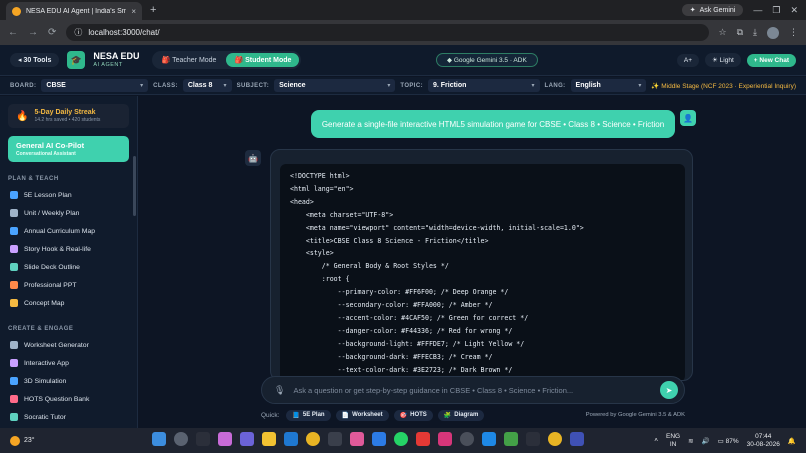 This screenshot has width=806, height=453. I want to click on teams-icon, so click(247, 439).